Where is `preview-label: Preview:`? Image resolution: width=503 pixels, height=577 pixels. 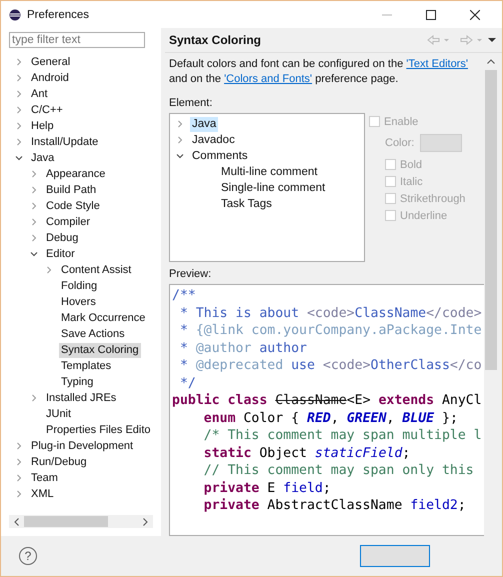 preview-label: Preview: is located at coordinates (190, 274).